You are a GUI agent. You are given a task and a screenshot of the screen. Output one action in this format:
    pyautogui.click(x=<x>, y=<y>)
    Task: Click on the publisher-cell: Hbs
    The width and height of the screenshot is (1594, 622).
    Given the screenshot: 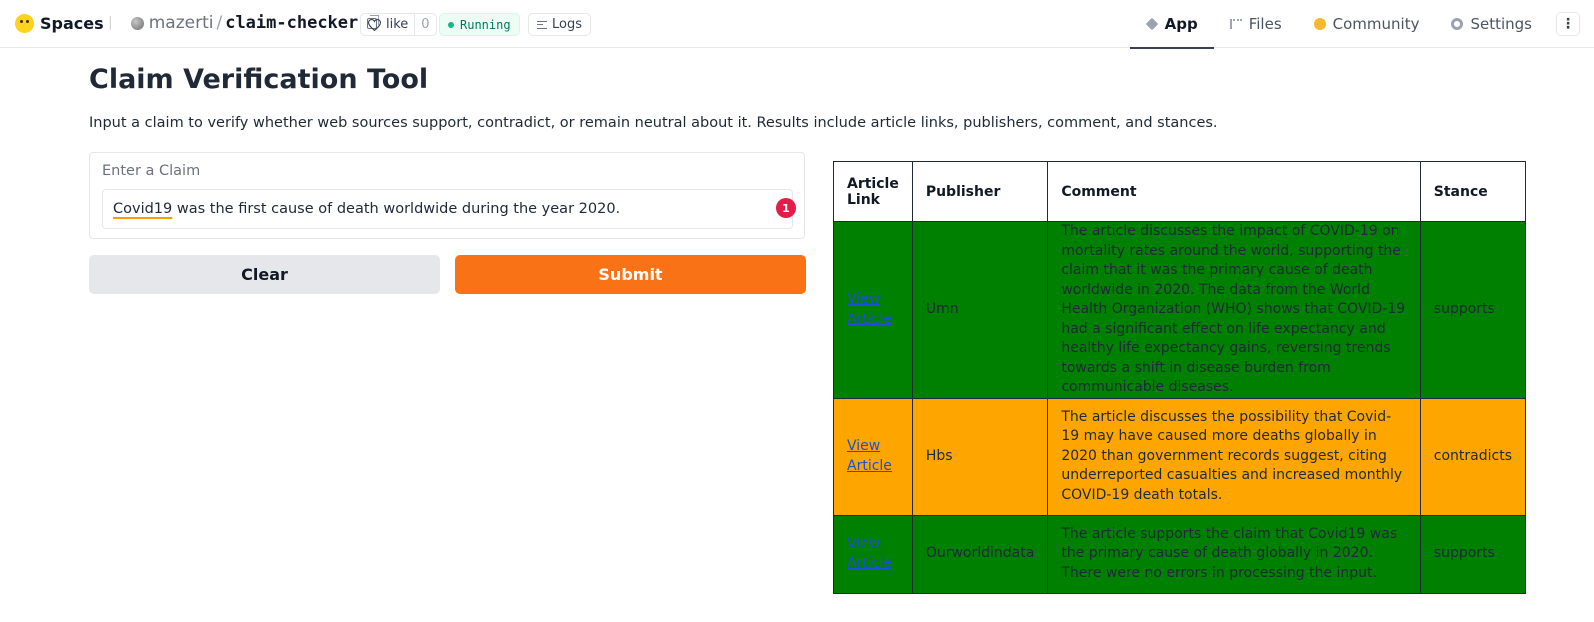 What is the action you would take?
    pyautogui.click(x=980, y=456)
    